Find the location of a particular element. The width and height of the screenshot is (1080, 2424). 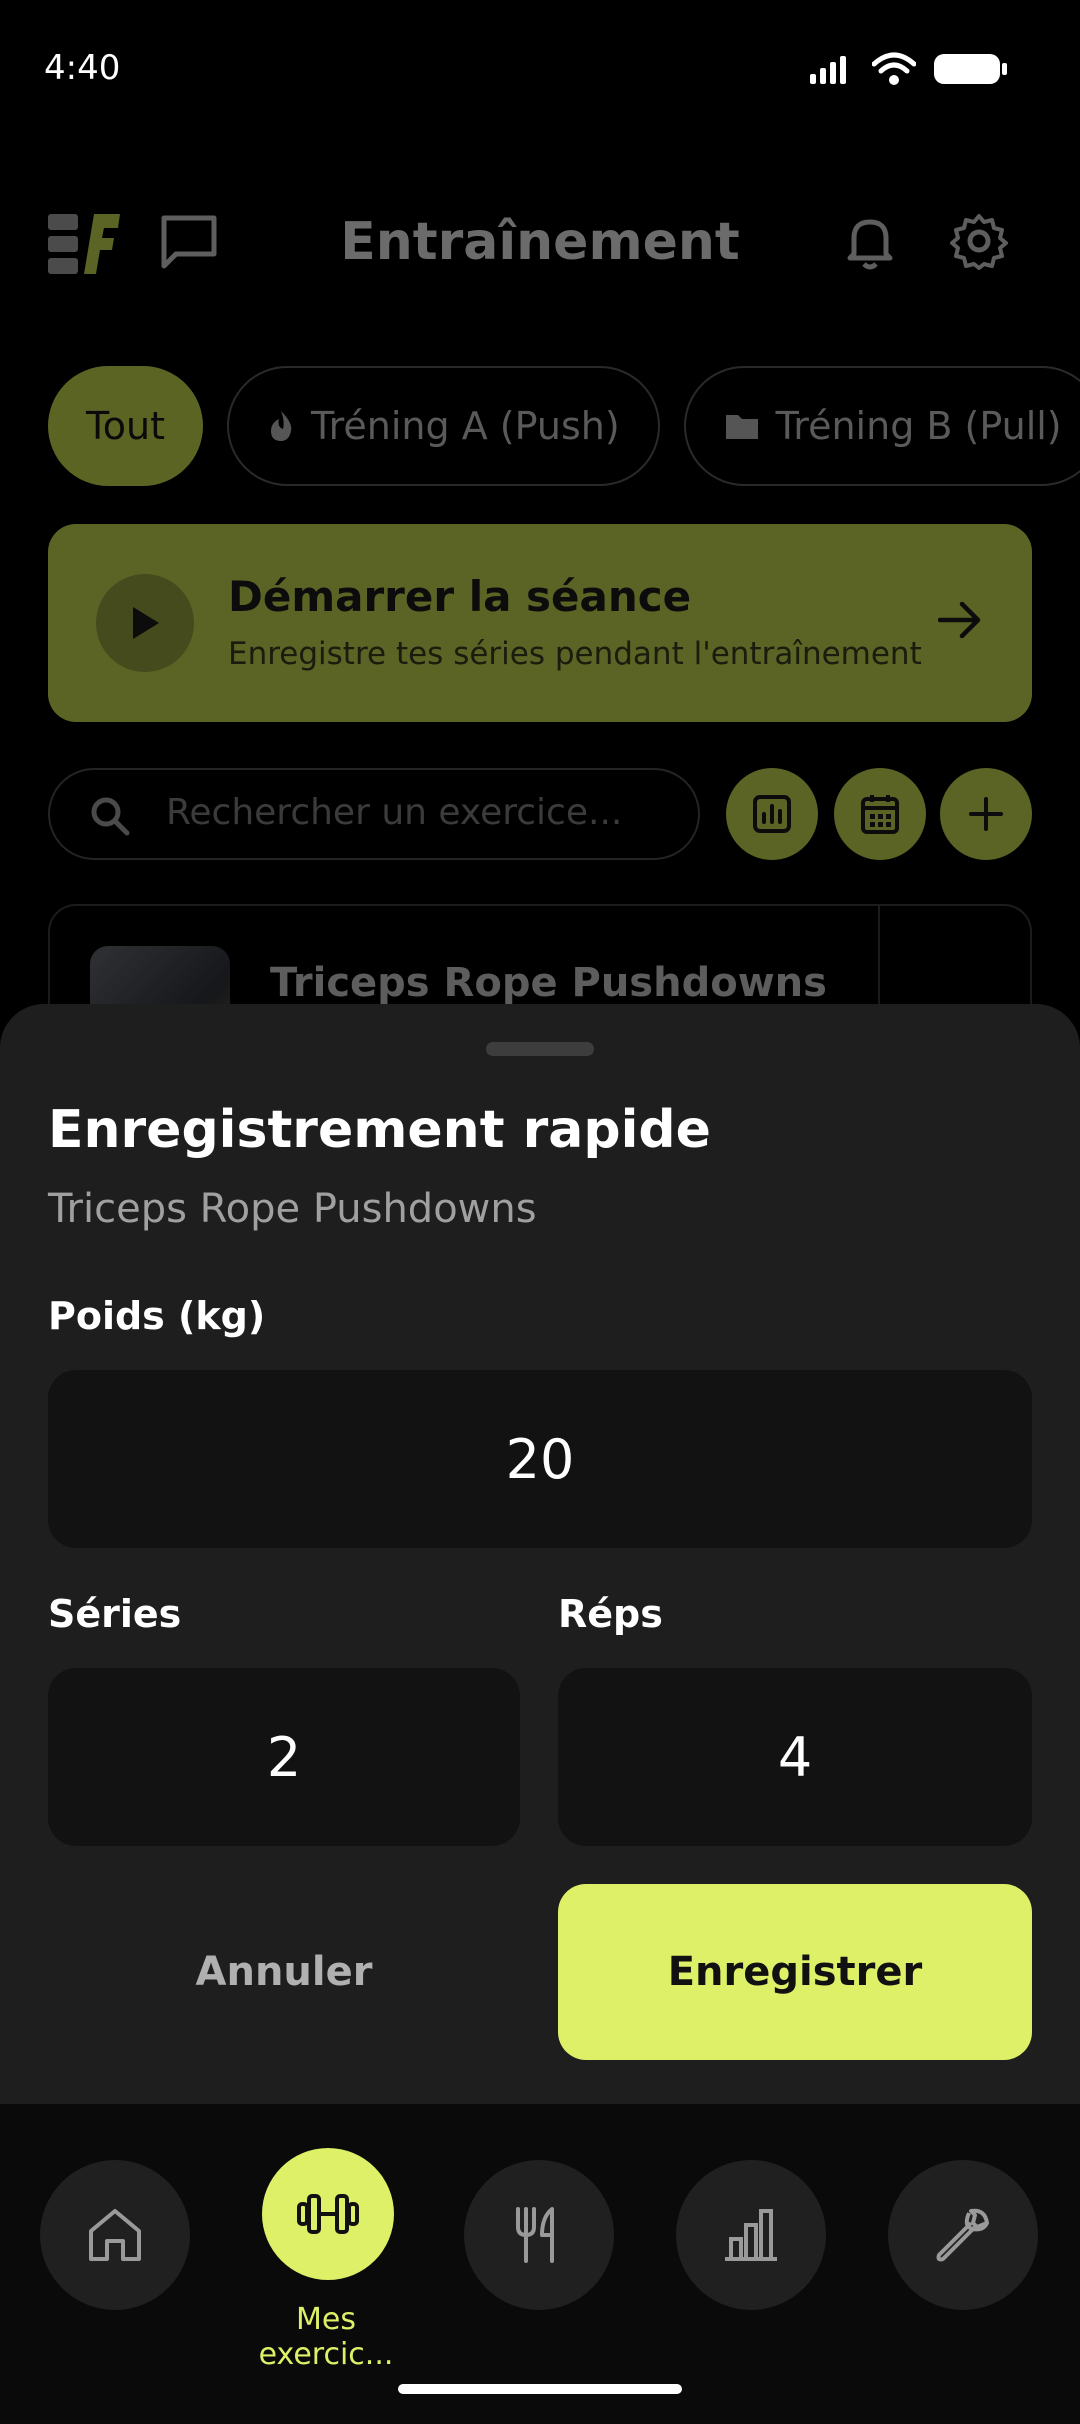

nav-tools is located at coordinates (963, 2235).